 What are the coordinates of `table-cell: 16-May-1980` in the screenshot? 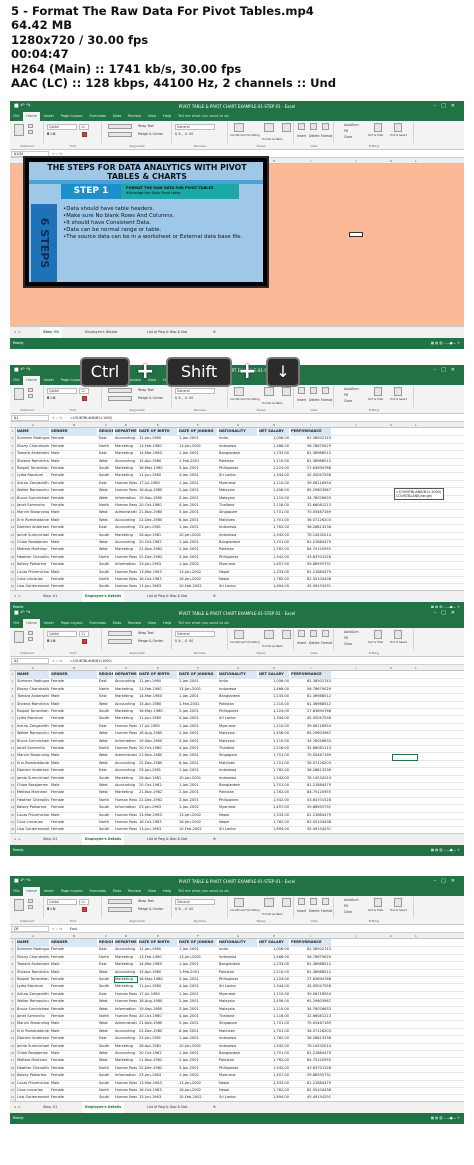 It's located at (158, 711).